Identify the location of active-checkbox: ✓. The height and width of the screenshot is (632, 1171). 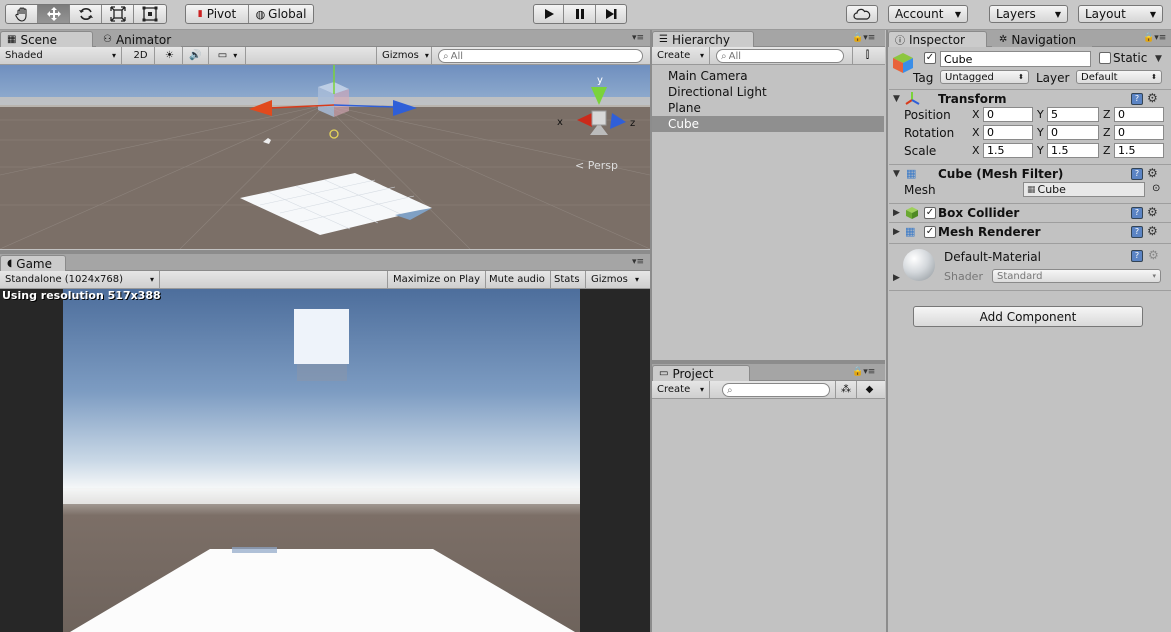
(930, 58).